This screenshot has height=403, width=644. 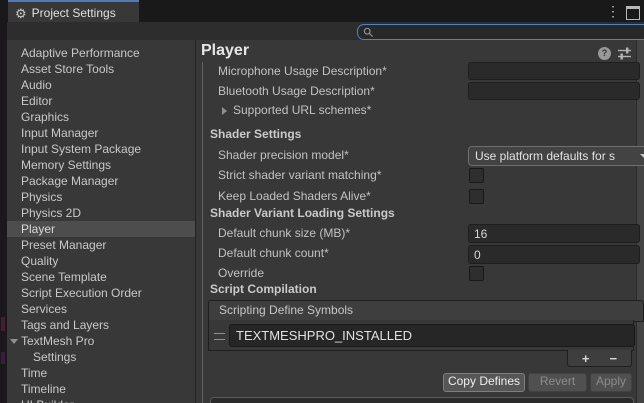 What do you see at coordinates (510, 32) in the screenshot?
I see `search-input` at bounding box center [510, 32].